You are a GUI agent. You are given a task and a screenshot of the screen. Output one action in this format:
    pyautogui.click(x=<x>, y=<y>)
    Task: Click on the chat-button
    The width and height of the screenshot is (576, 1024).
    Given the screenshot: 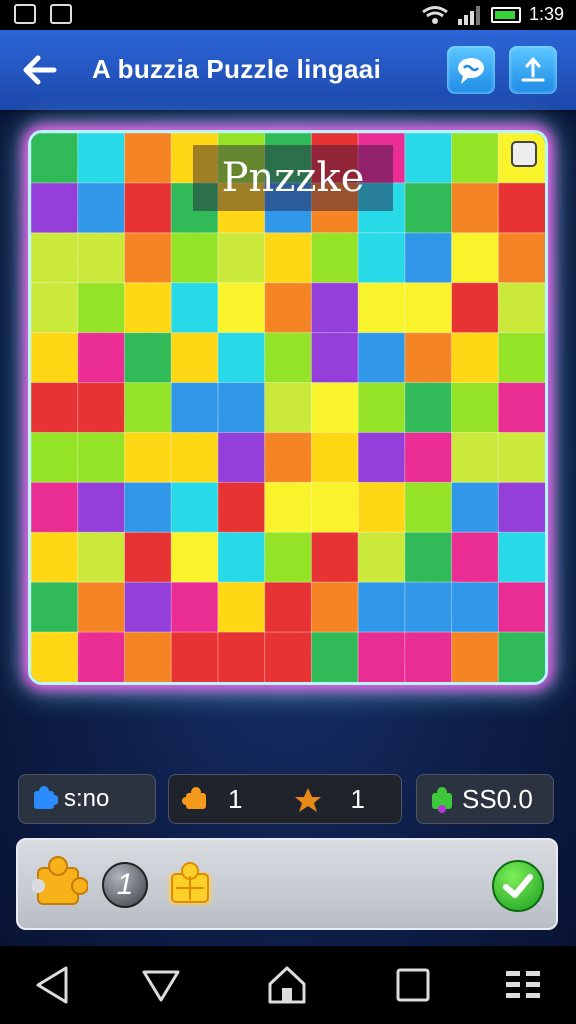 What is the action you would take?
    pyautogui.click(x=471, y=70)
    